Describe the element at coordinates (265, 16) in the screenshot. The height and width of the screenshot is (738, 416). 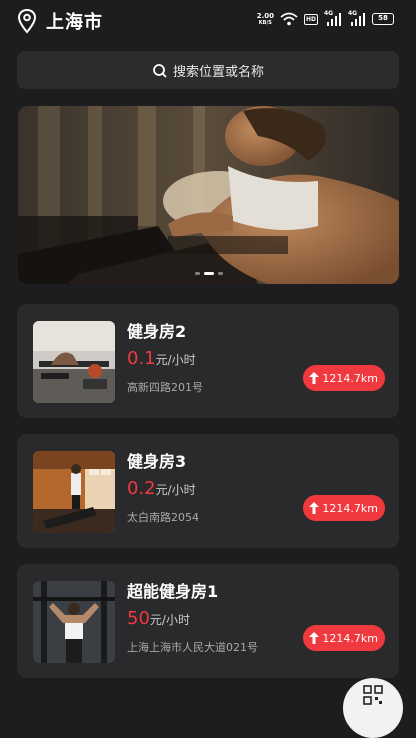
I see `net-speed-value: 2.00` at that location.